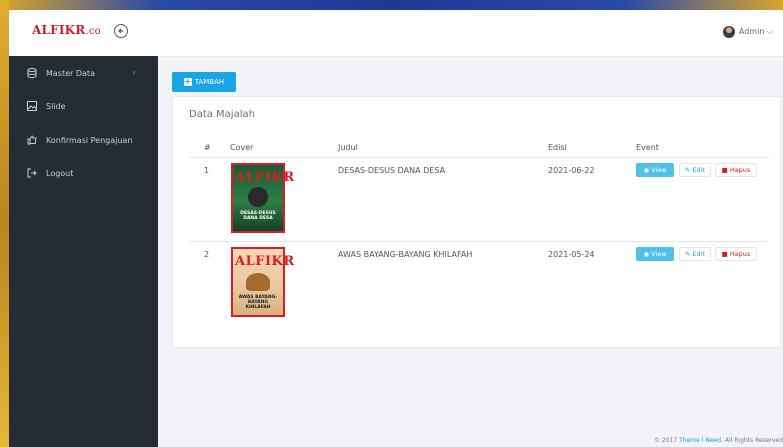  Describe the element at coordinates (258, 216) in the screenshot. I see `cover-caption: DESAS-DESUS DANA DESA` at that location.